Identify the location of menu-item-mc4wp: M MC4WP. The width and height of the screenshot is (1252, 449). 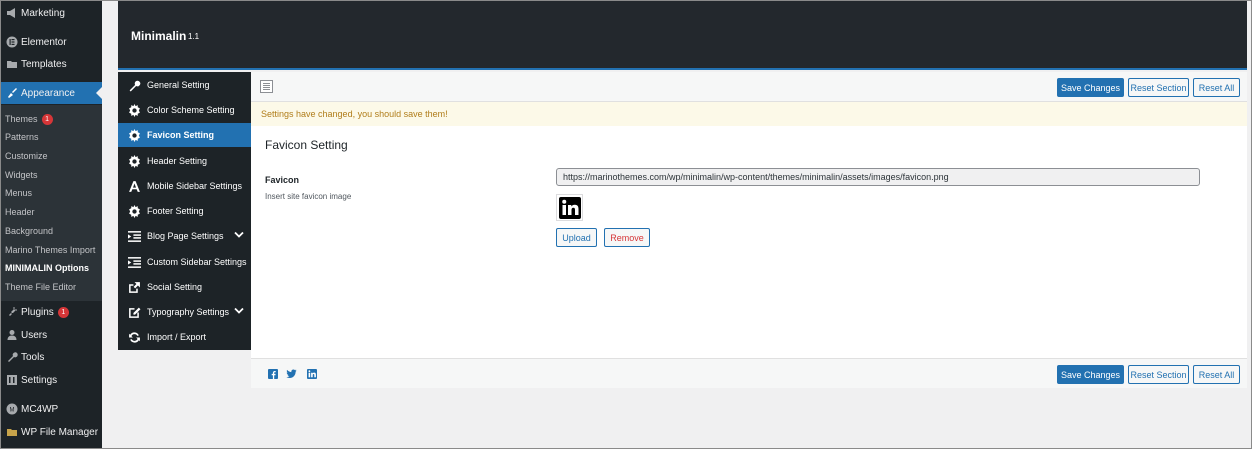
(51, 409).